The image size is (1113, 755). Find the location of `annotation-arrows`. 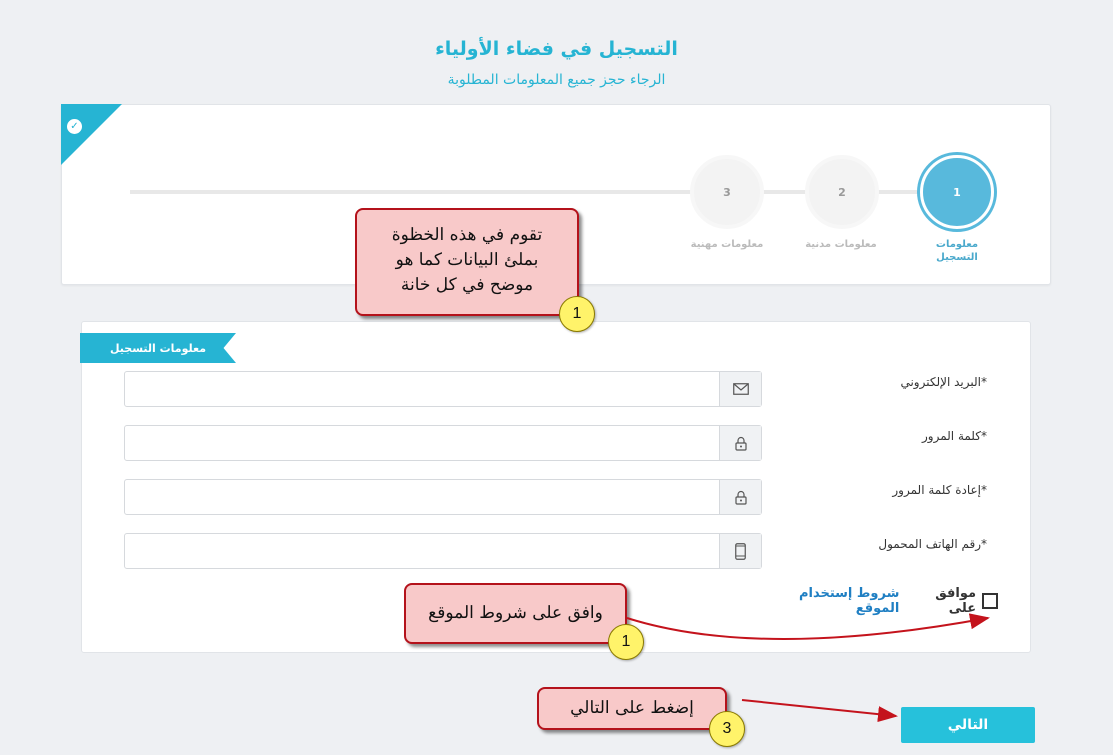

annotation-arrows is located at coordinates (808, 668).